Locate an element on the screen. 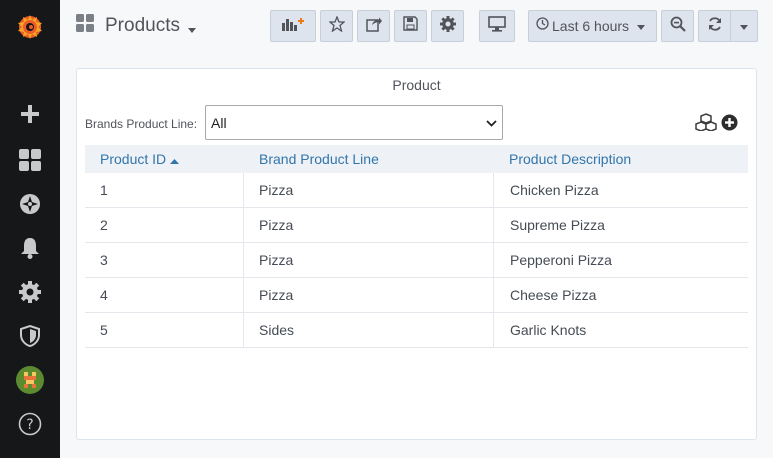 The image size is (773, 458). clock-icon is located at coordinates (542, 26).